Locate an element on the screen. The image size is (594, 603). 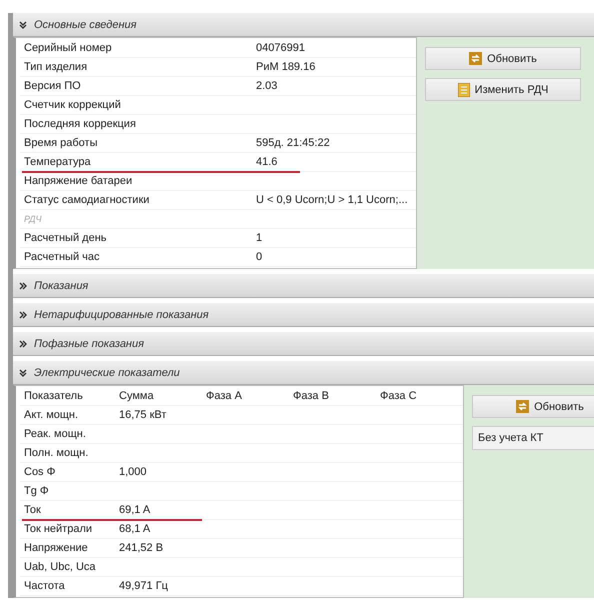
field-value: 1 is located at coordinates (259, 238).